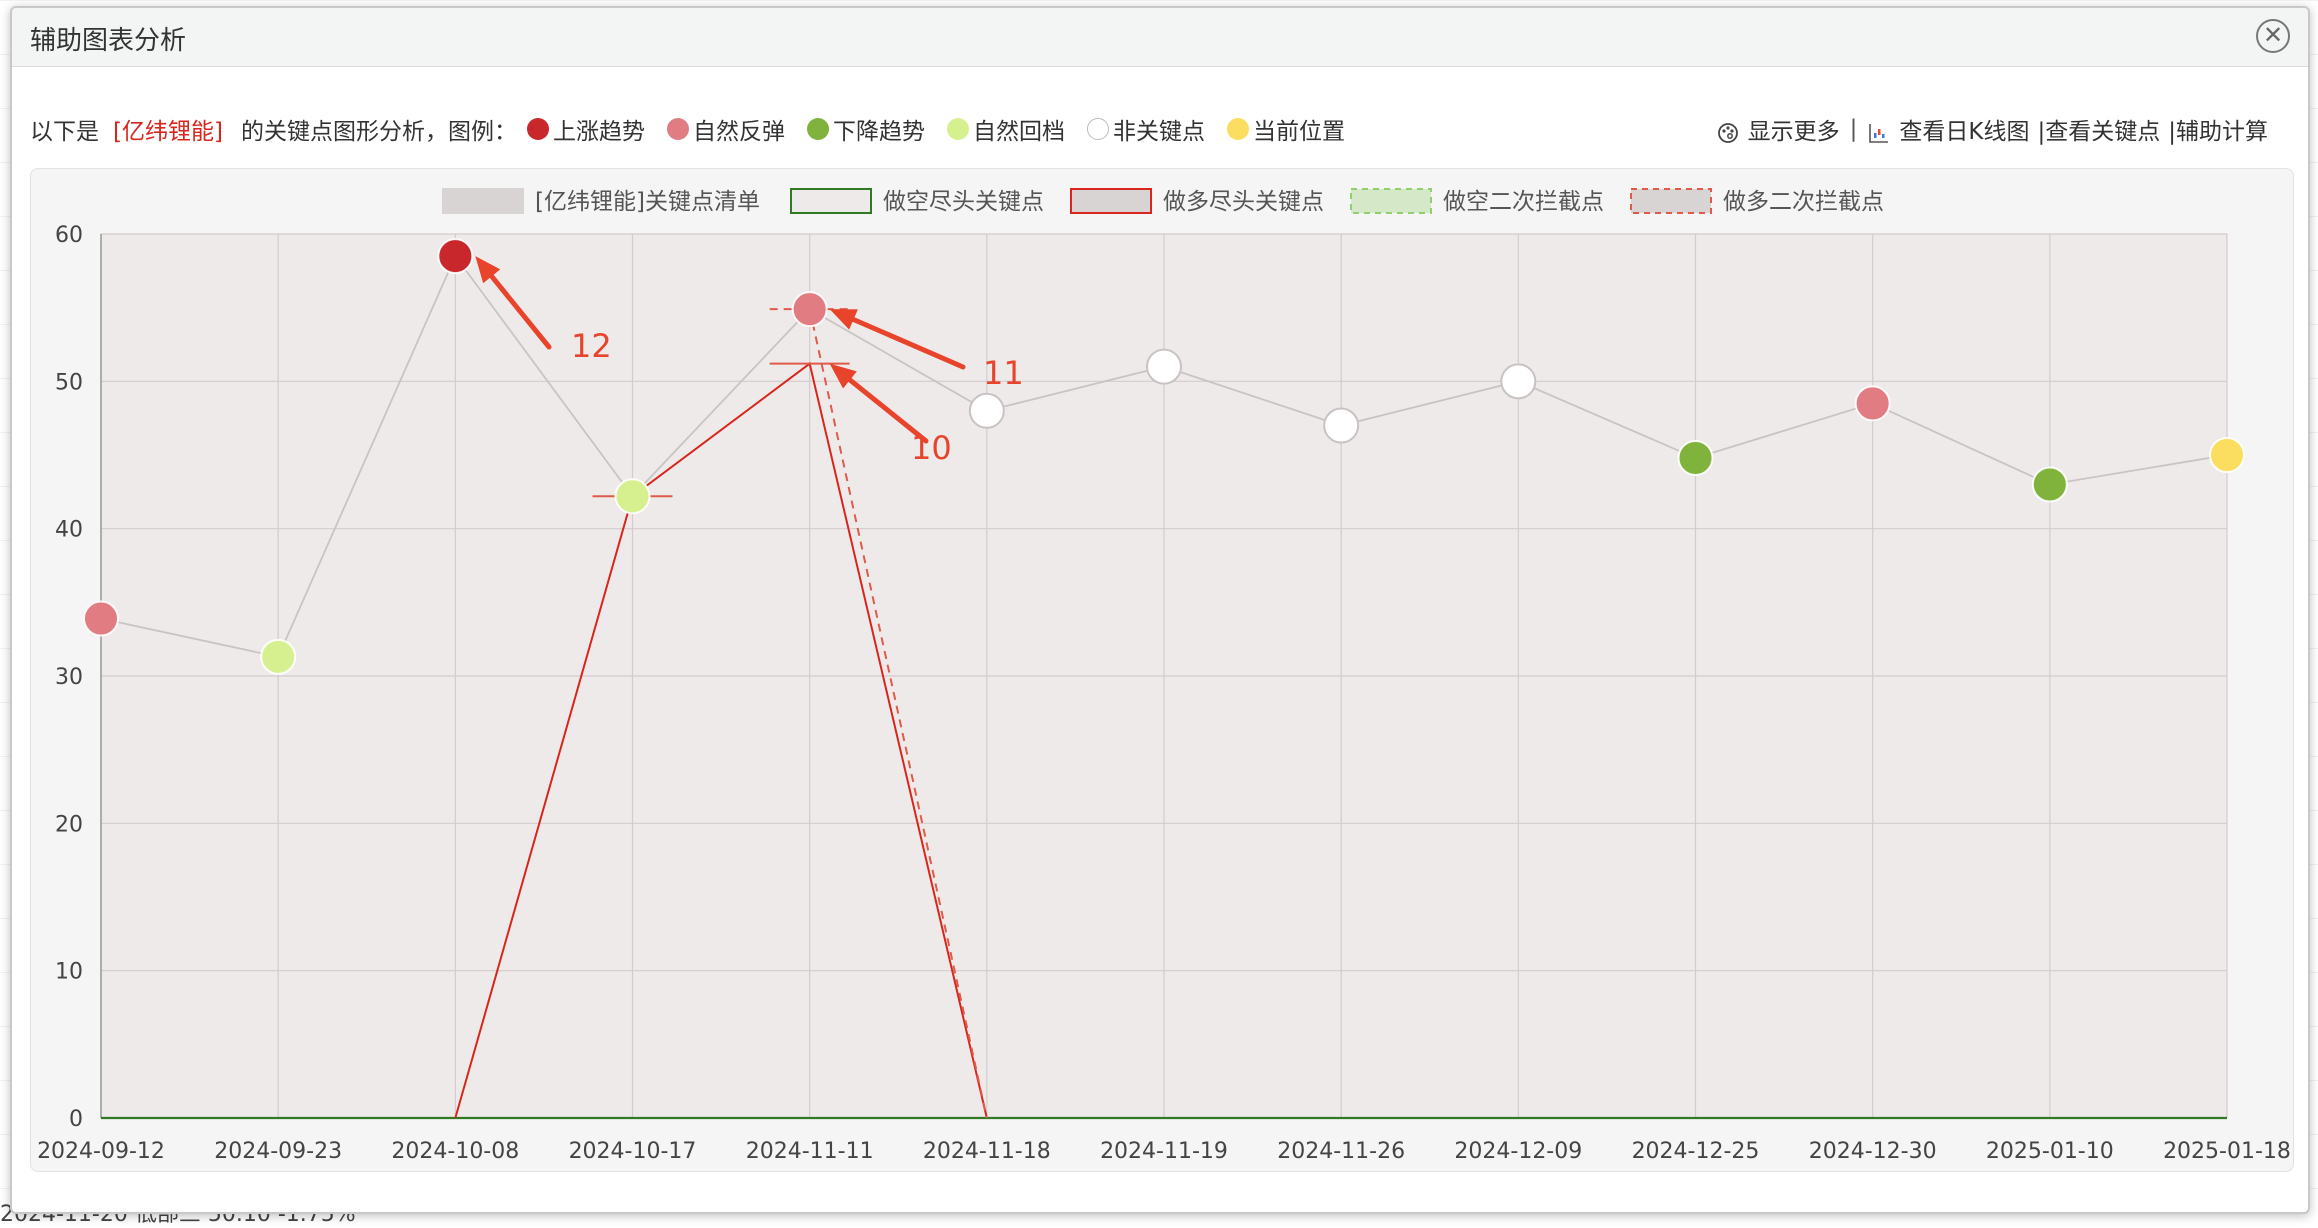  Describe the element at coordinates (1160, 37) in the screenshot. I see `dialog-titlebar: 辅助图表分析 ✕` at that location.